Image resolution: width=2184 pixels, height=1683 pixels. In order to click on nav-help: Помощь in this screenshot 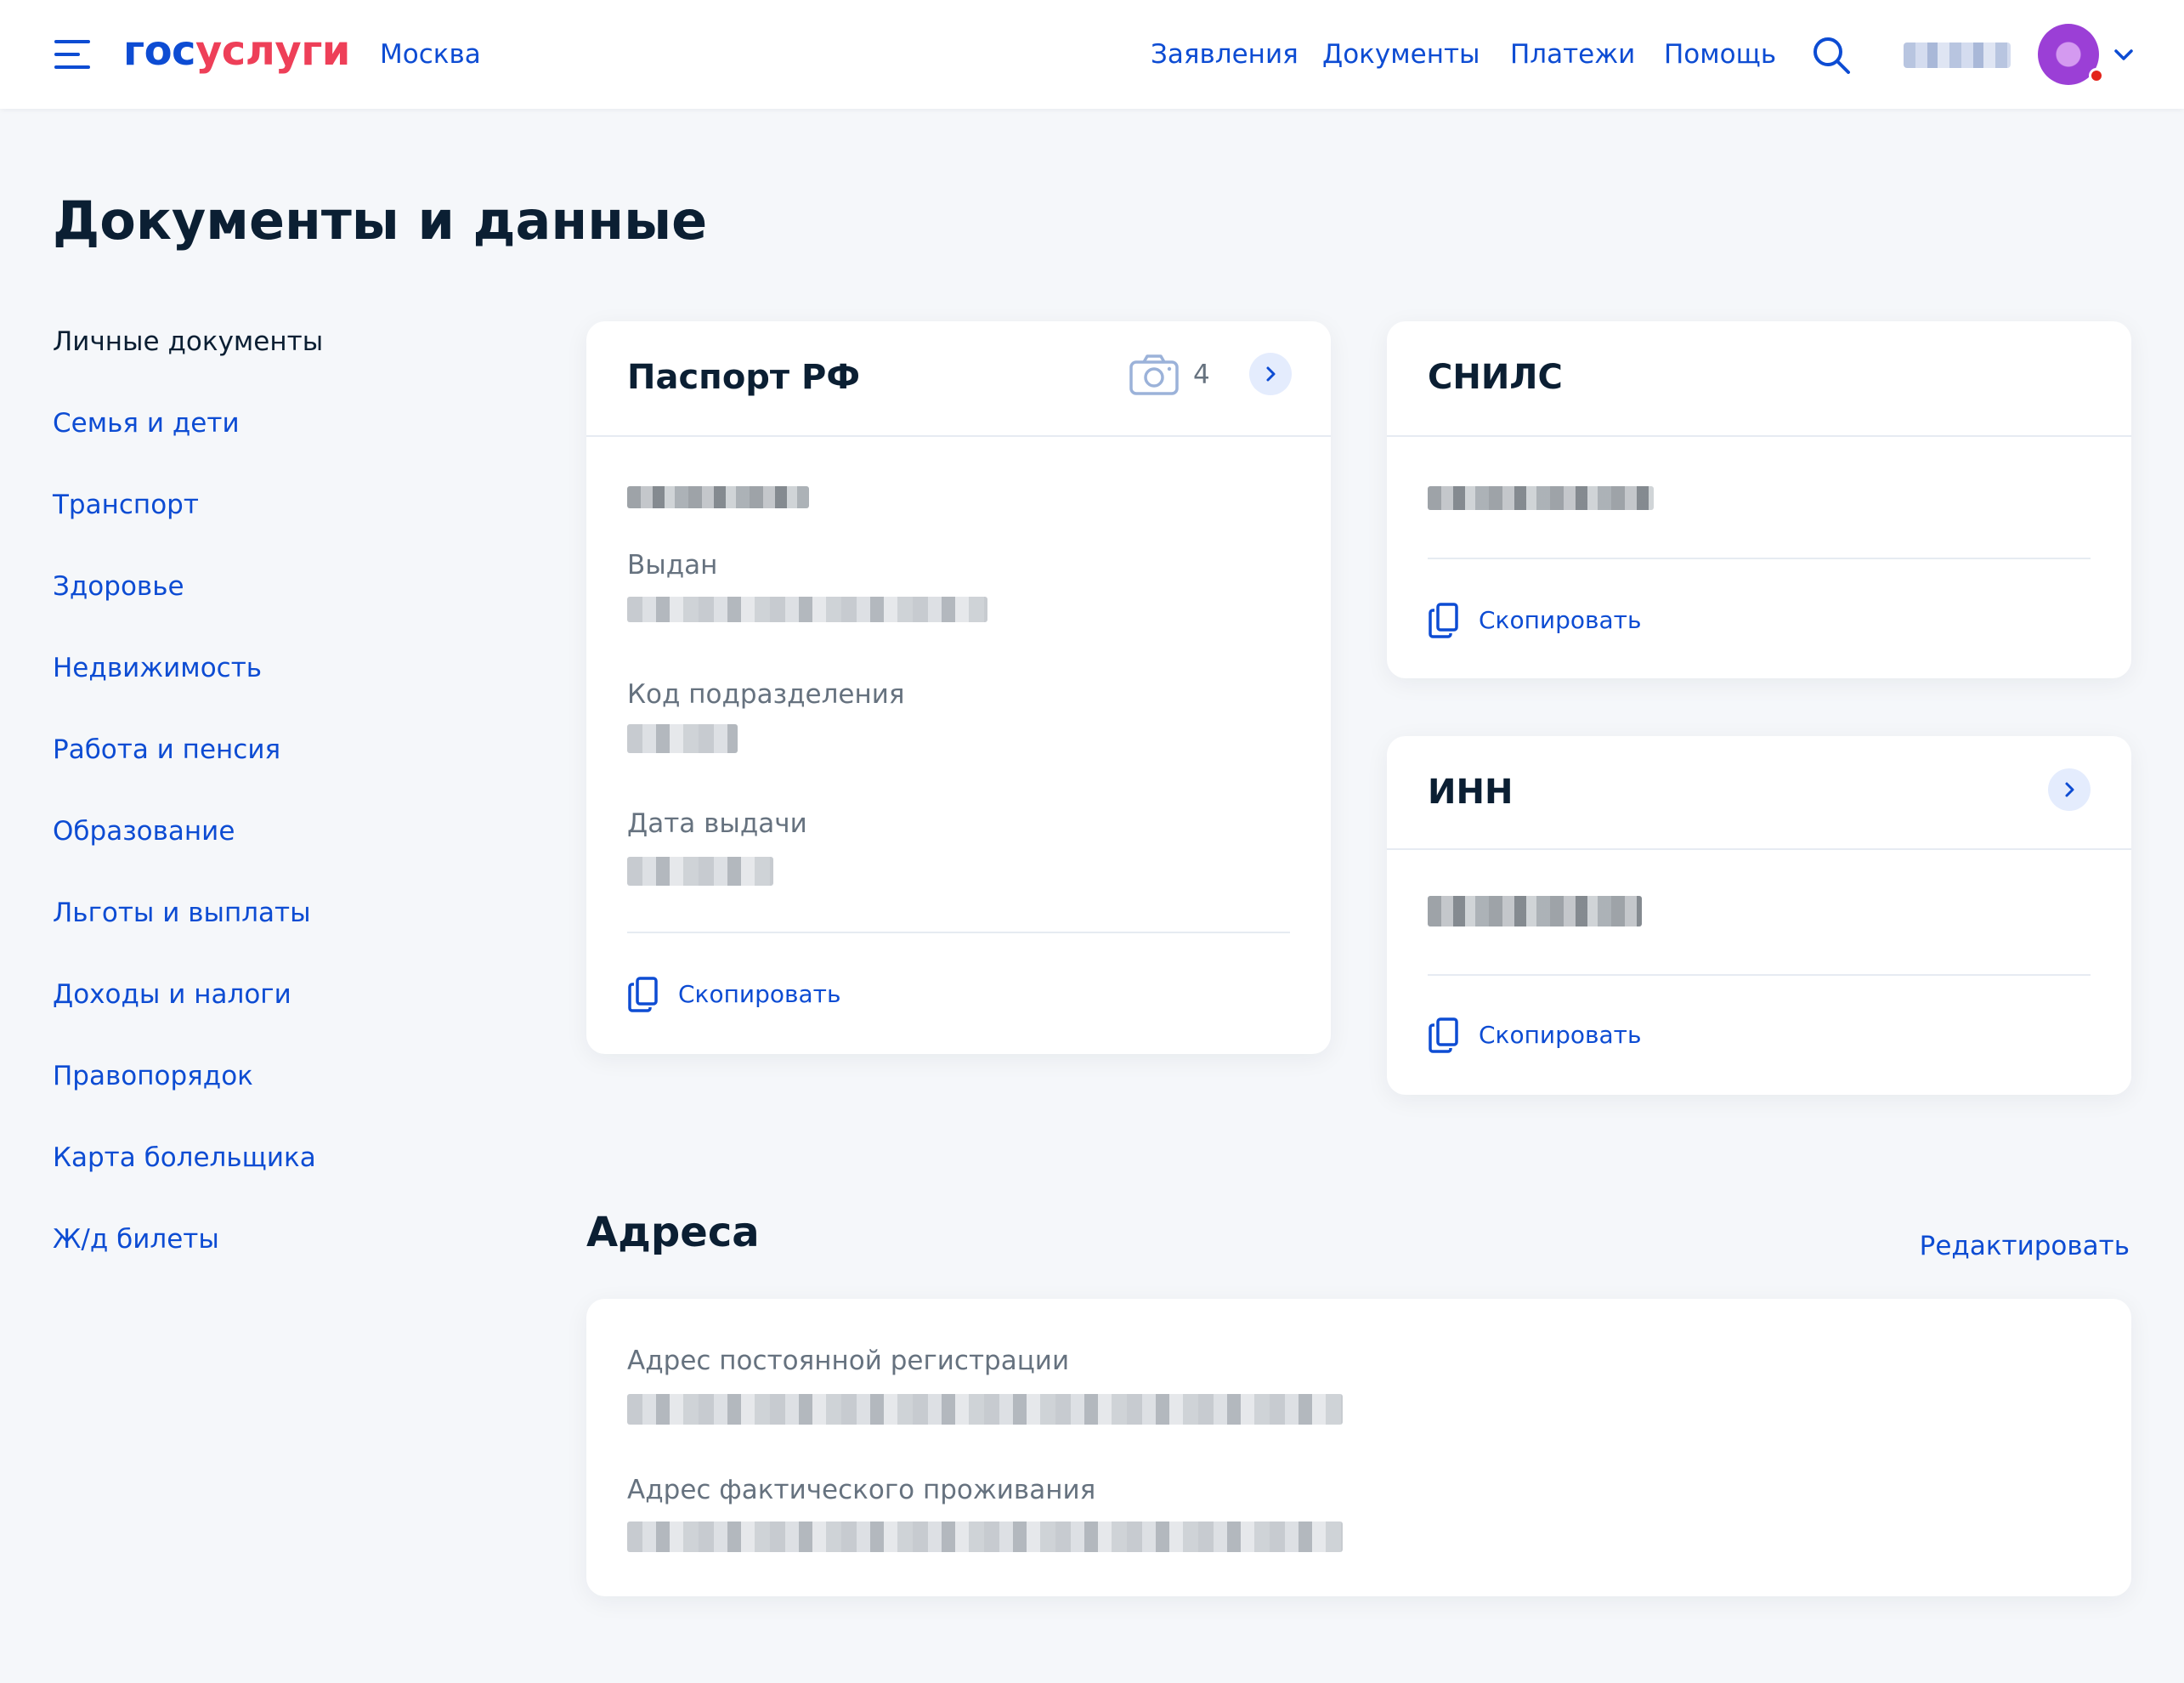, I will do `click(1720, 55)`.